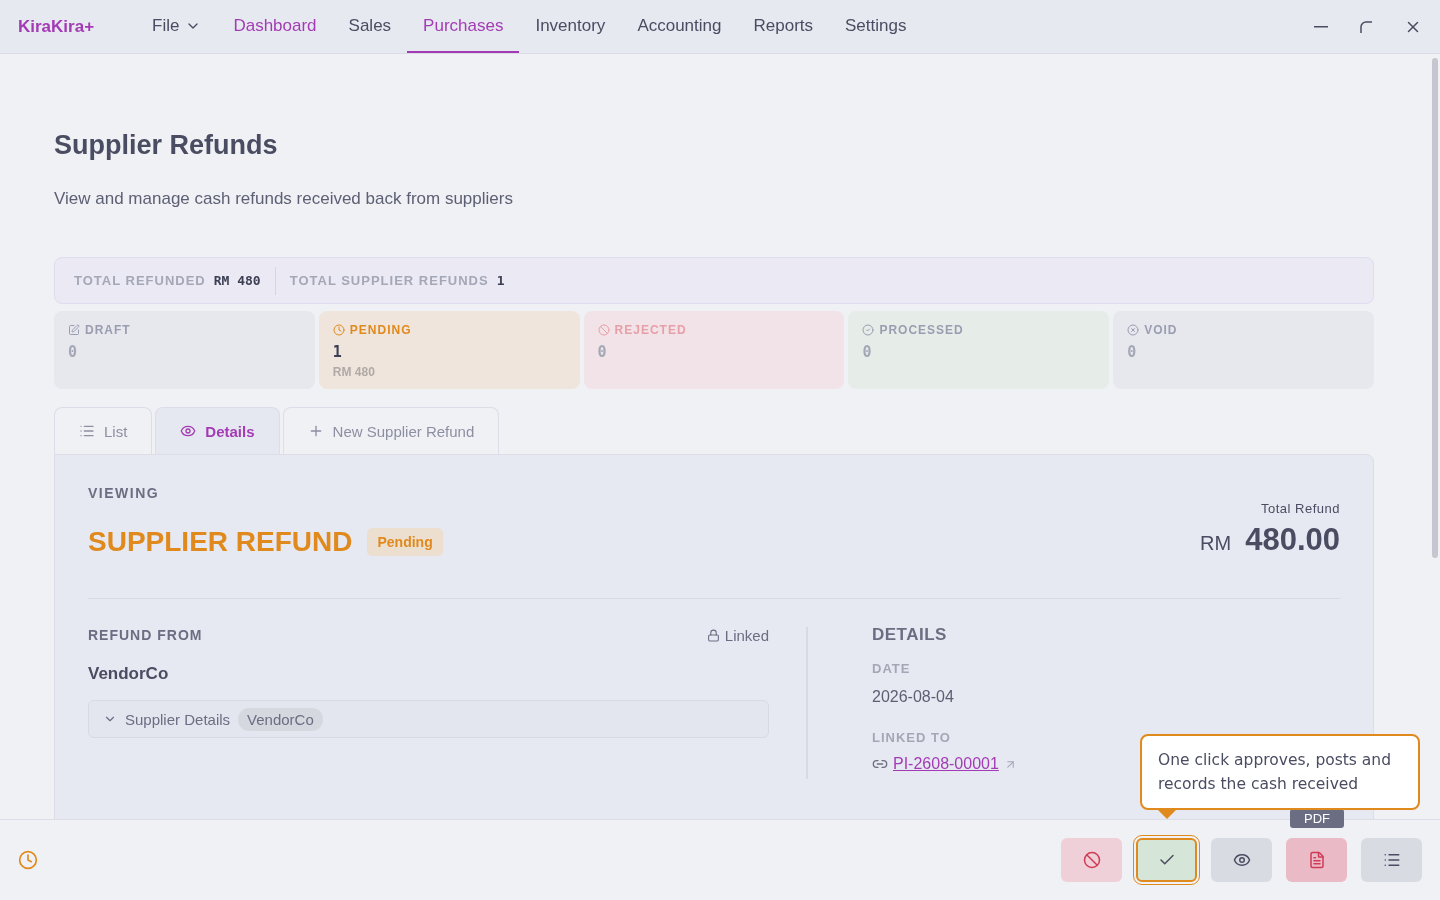 The height and width of the screenshot is (900, 1440). What do you see at coordinates (946, 764) in the screenshot?
I see `linked-document-link: PI-2608-00001` at bounding box center [946, 764].